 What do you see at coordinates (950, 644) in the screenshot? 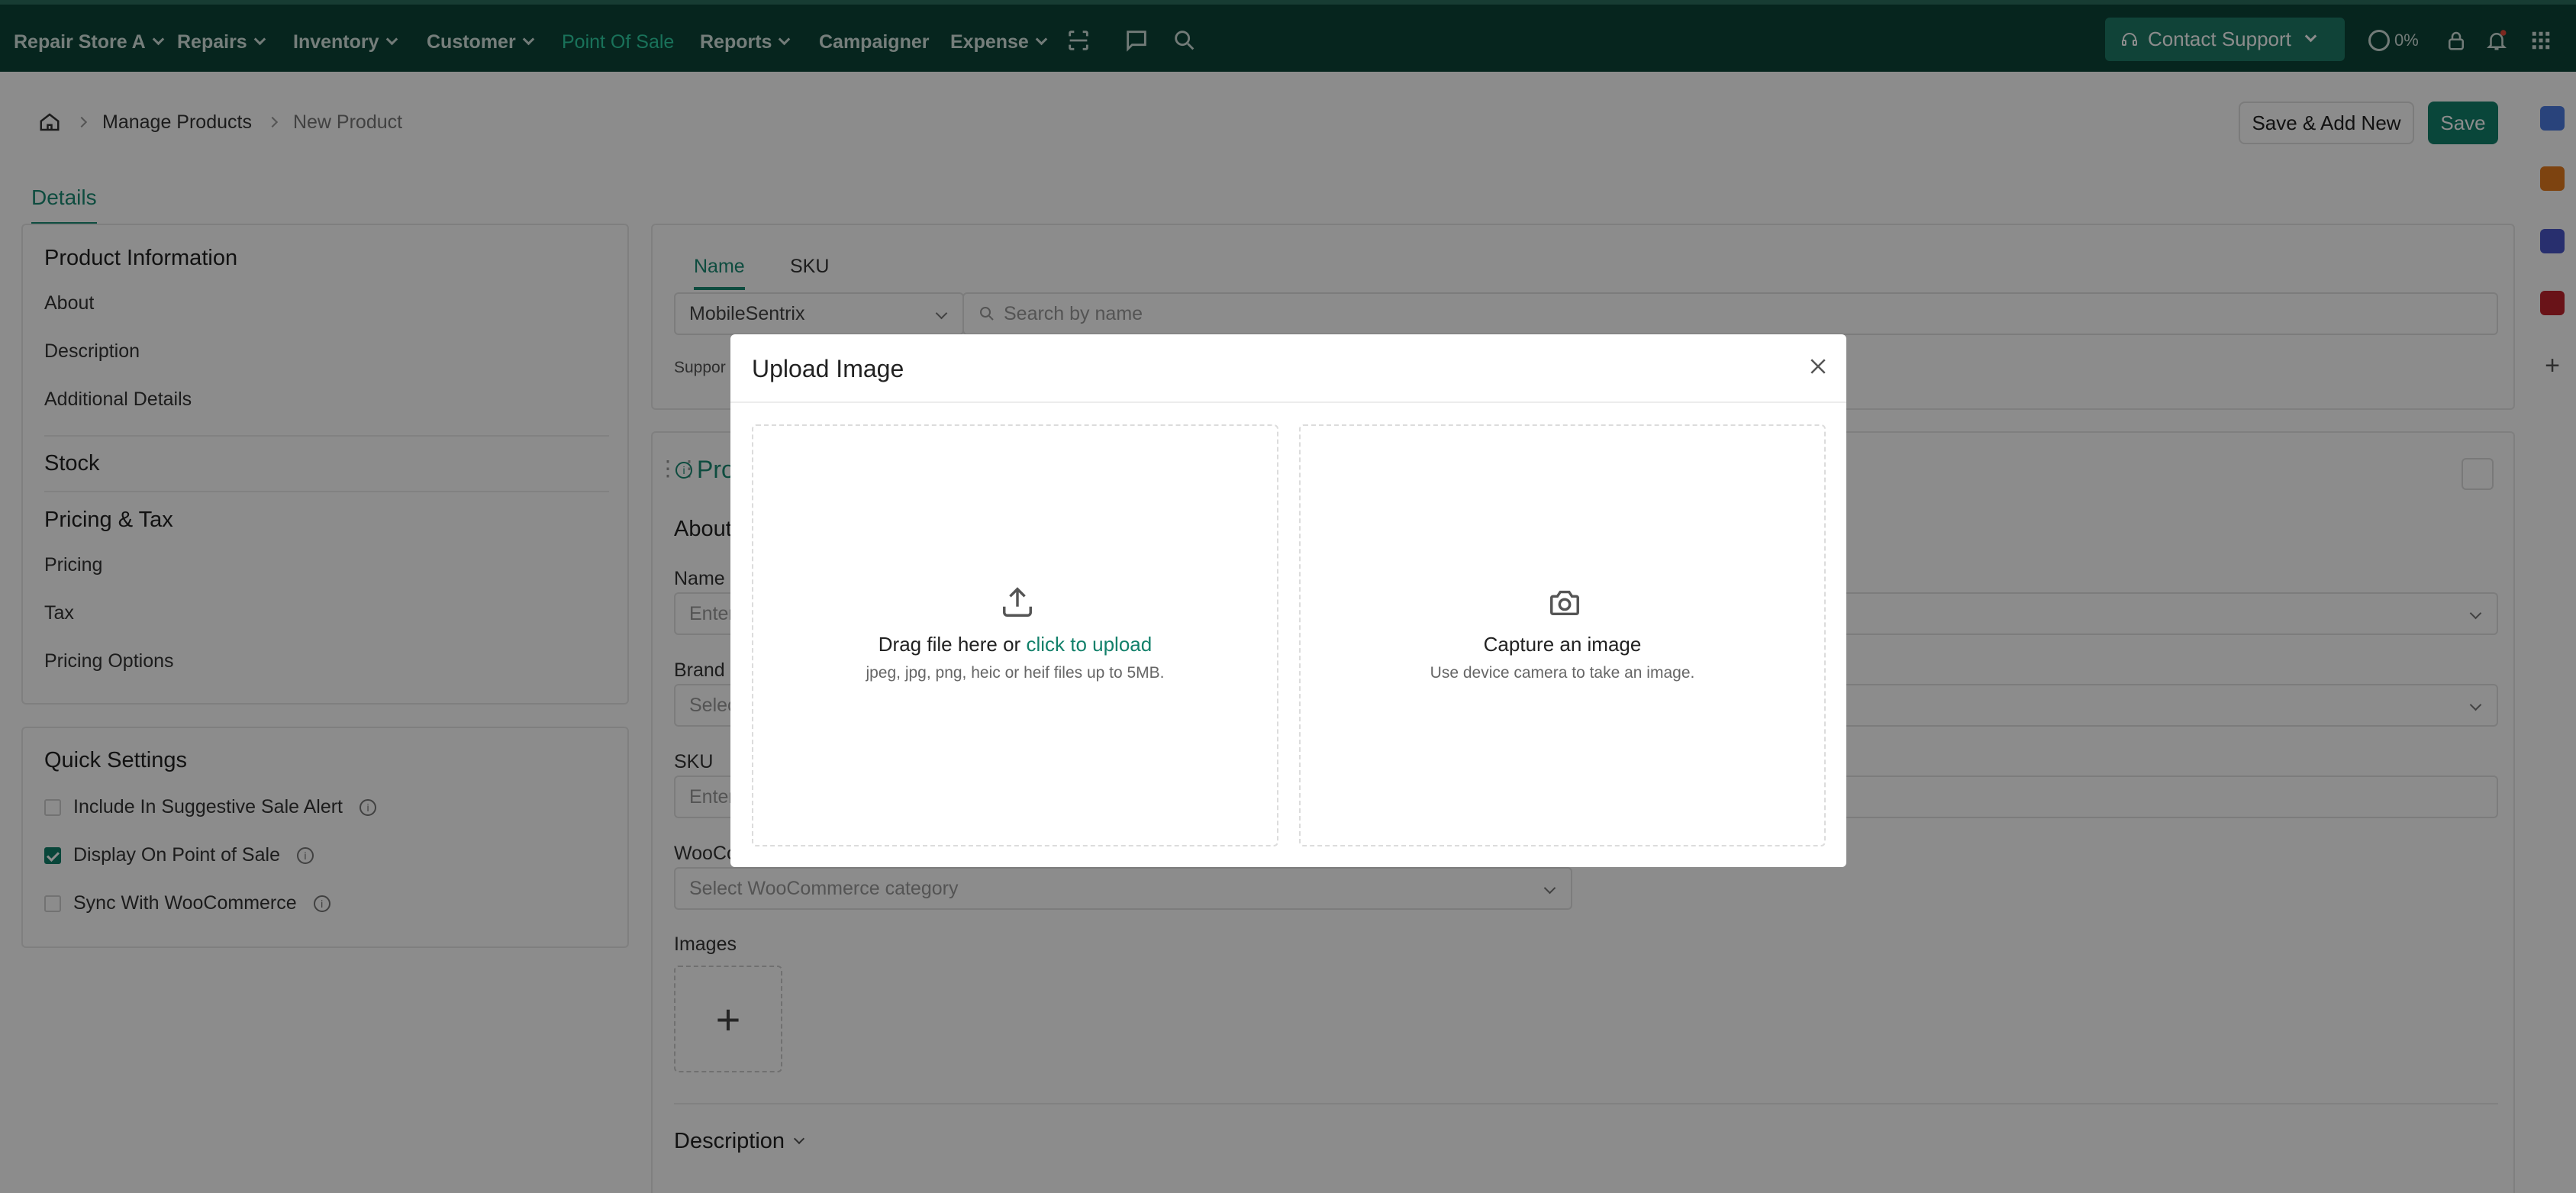
I see `upload-text: Drag file here or` at bounding box center [950, 644].